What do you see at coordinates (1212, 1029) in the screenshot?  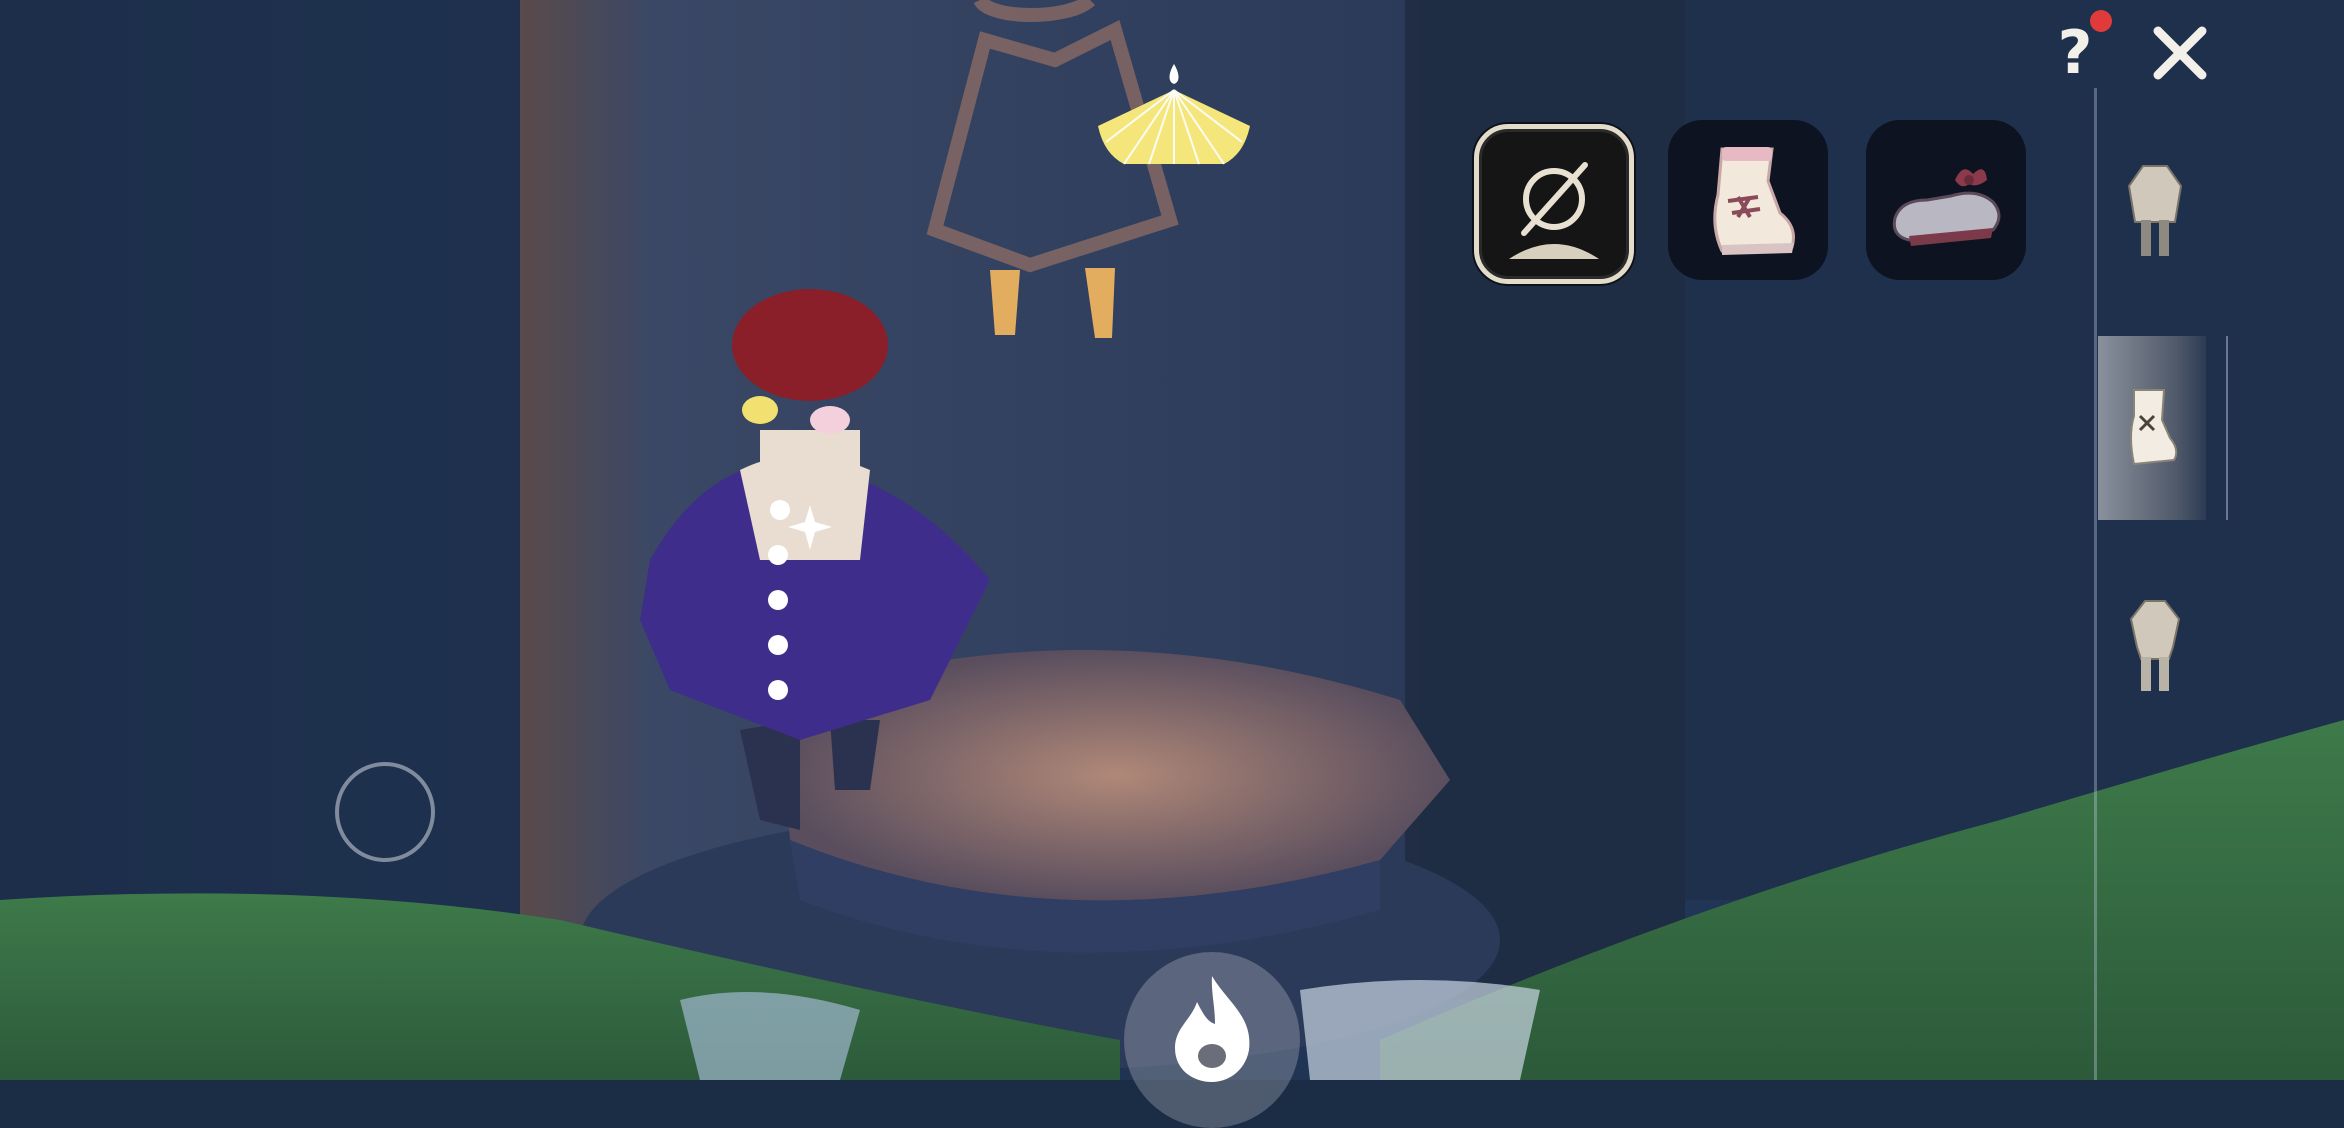 I see `flame-icon` at bounding box center [1212, 1029].